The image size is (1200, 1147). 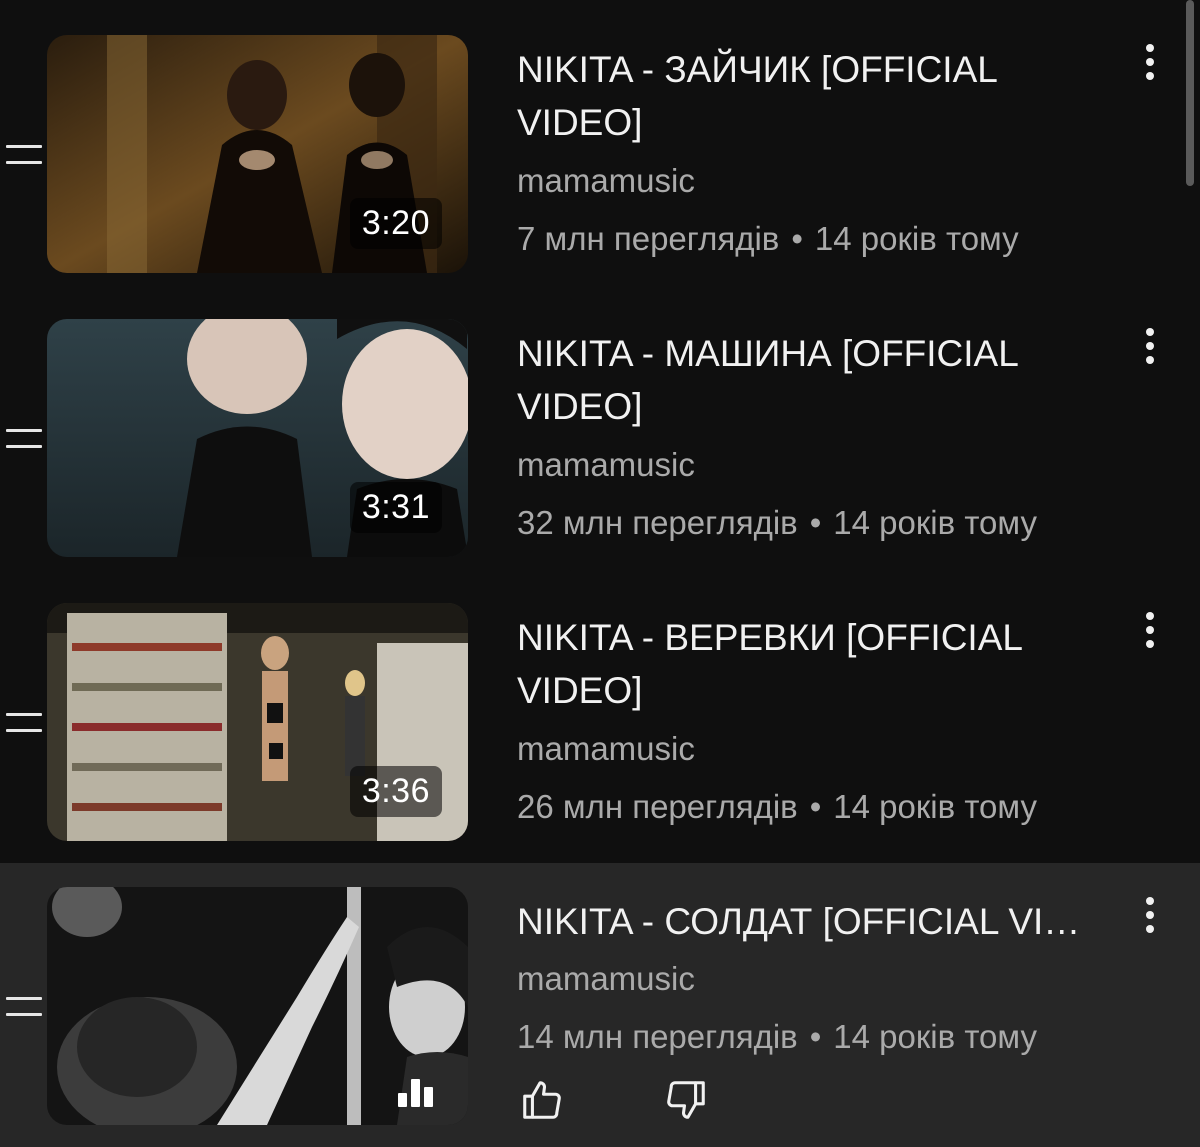 I want to click on view-count: 14 млн переглядів, so click(x=657, y=1036).